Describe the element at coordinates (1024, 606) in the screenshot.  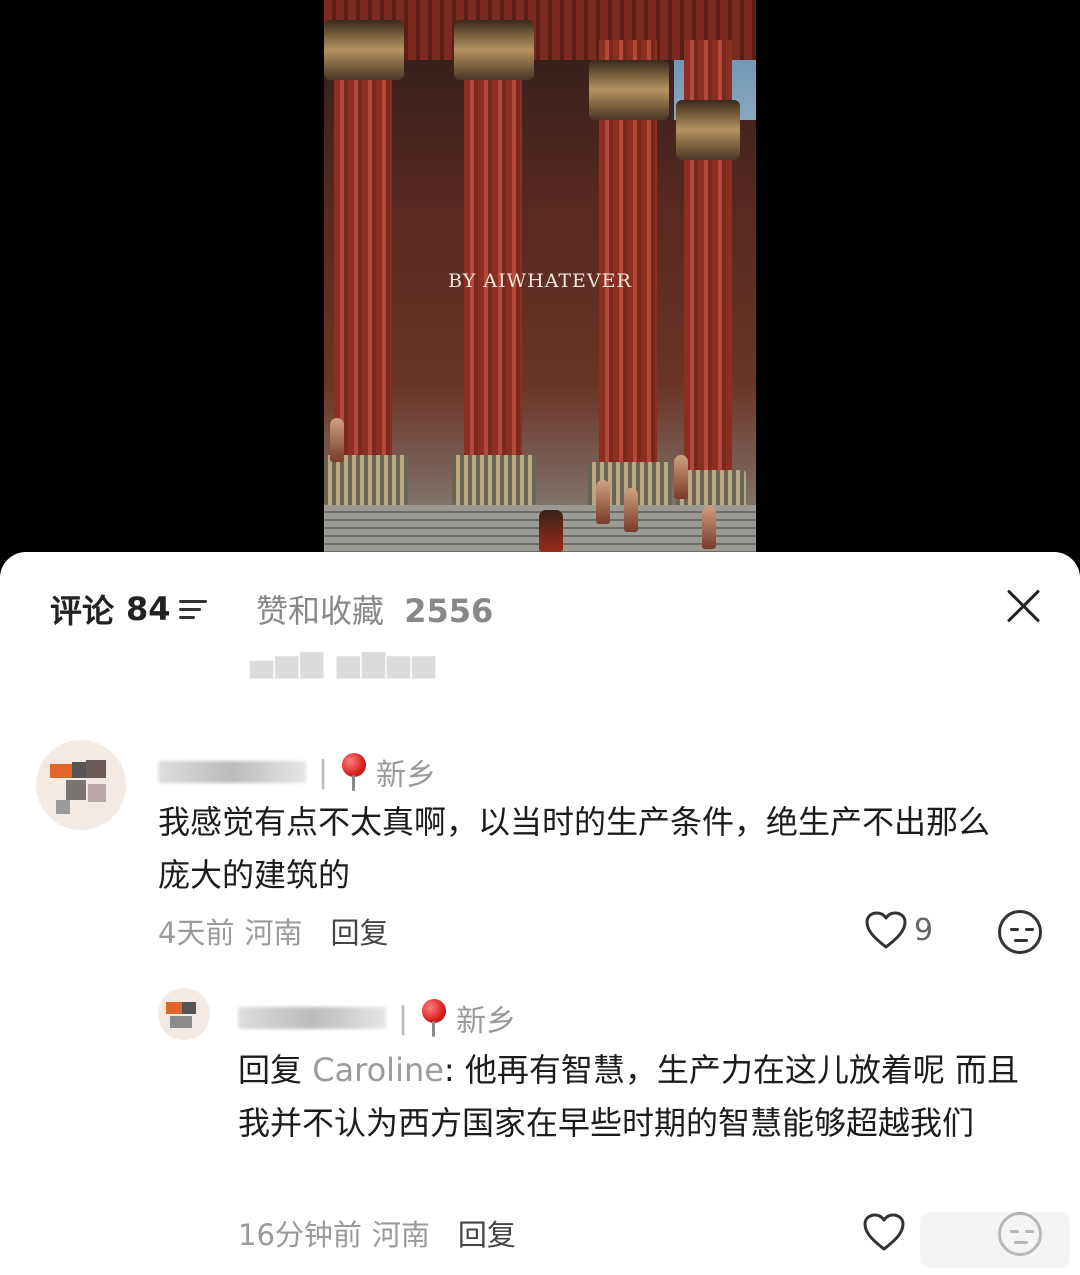
I see `close-icon` at that location.